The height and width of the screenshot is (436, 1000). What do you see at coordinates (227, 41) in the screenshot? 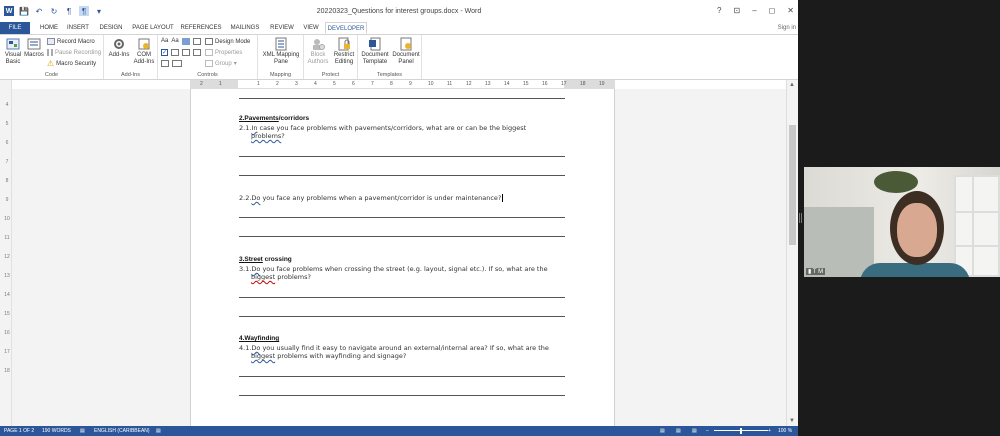
I see `design-mode-button: Design Mode` at bounding box center [227, 41].